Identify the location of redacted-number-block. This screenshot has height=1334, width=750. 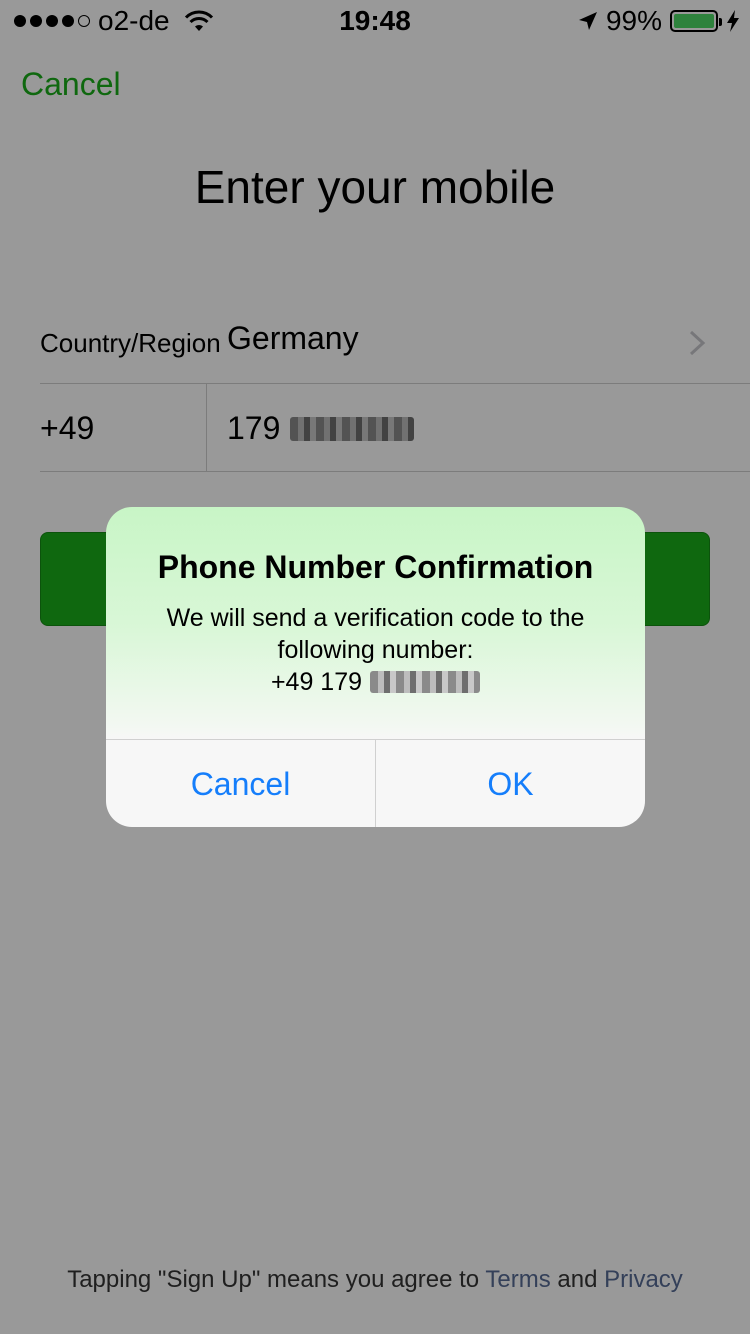
(425, 682).